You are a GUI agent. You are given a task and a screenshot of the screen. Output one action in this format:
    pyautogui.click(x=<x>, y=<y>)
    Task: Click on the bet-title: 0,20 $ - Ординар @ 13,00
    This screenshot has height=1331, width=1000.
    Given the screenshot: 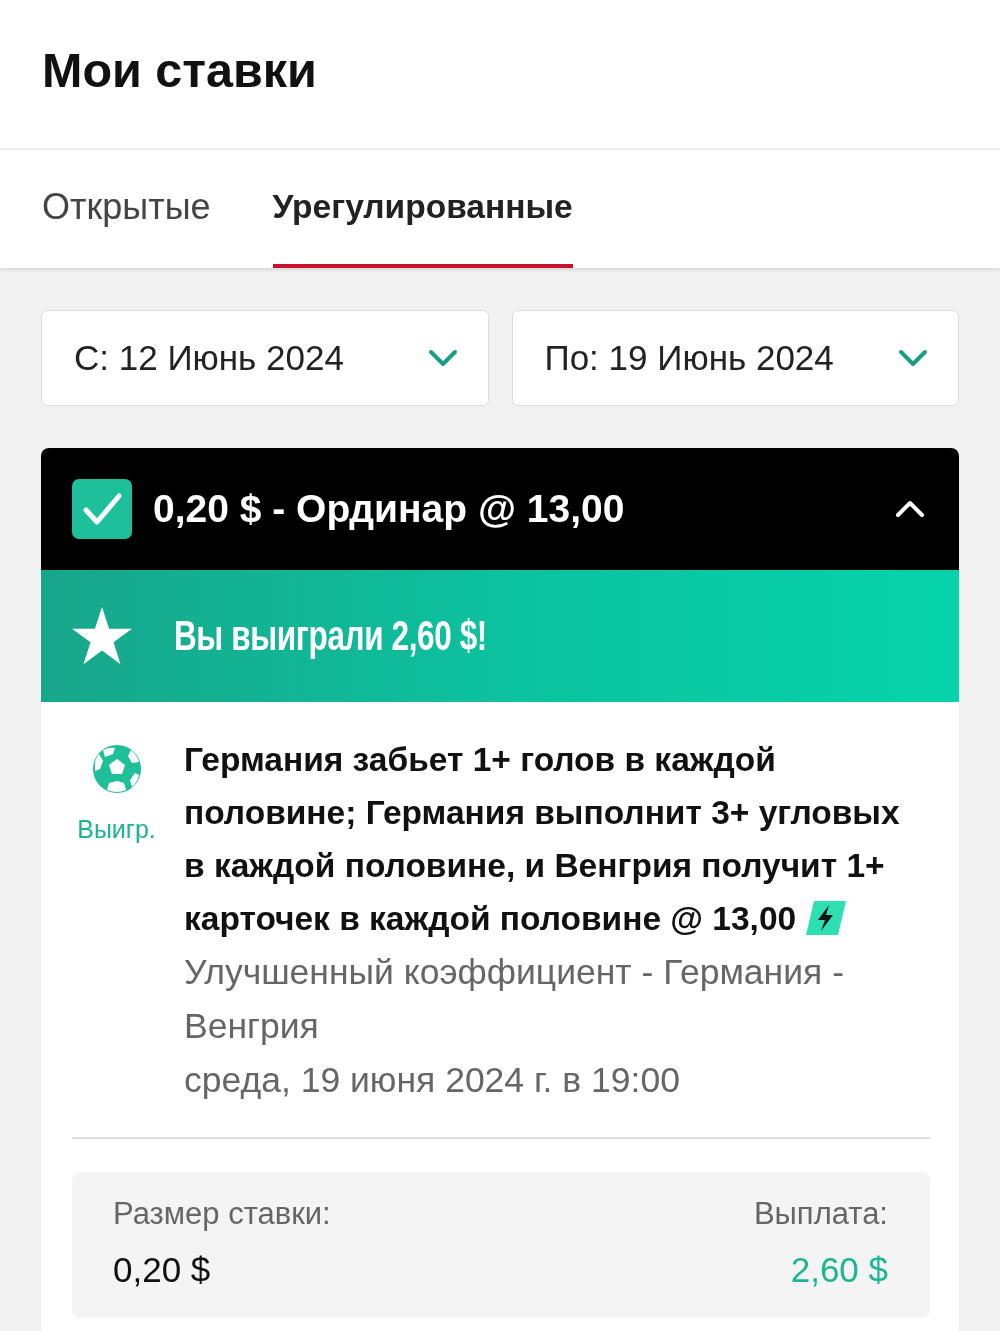 What is the action you would take?
    pyautogui.click(x=389, y=509)
    